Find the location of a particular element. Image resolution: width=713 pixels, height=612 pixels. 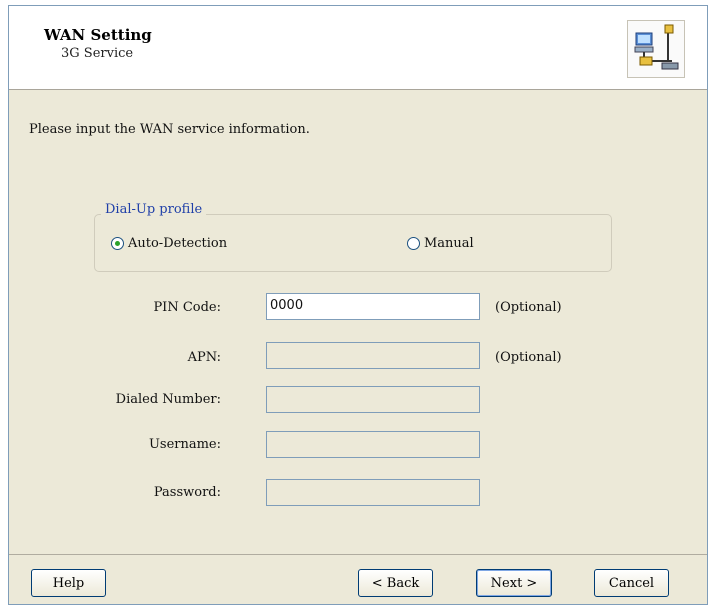

radio-auto-detection: Auto-Detection is located at coordinates (169, 243).